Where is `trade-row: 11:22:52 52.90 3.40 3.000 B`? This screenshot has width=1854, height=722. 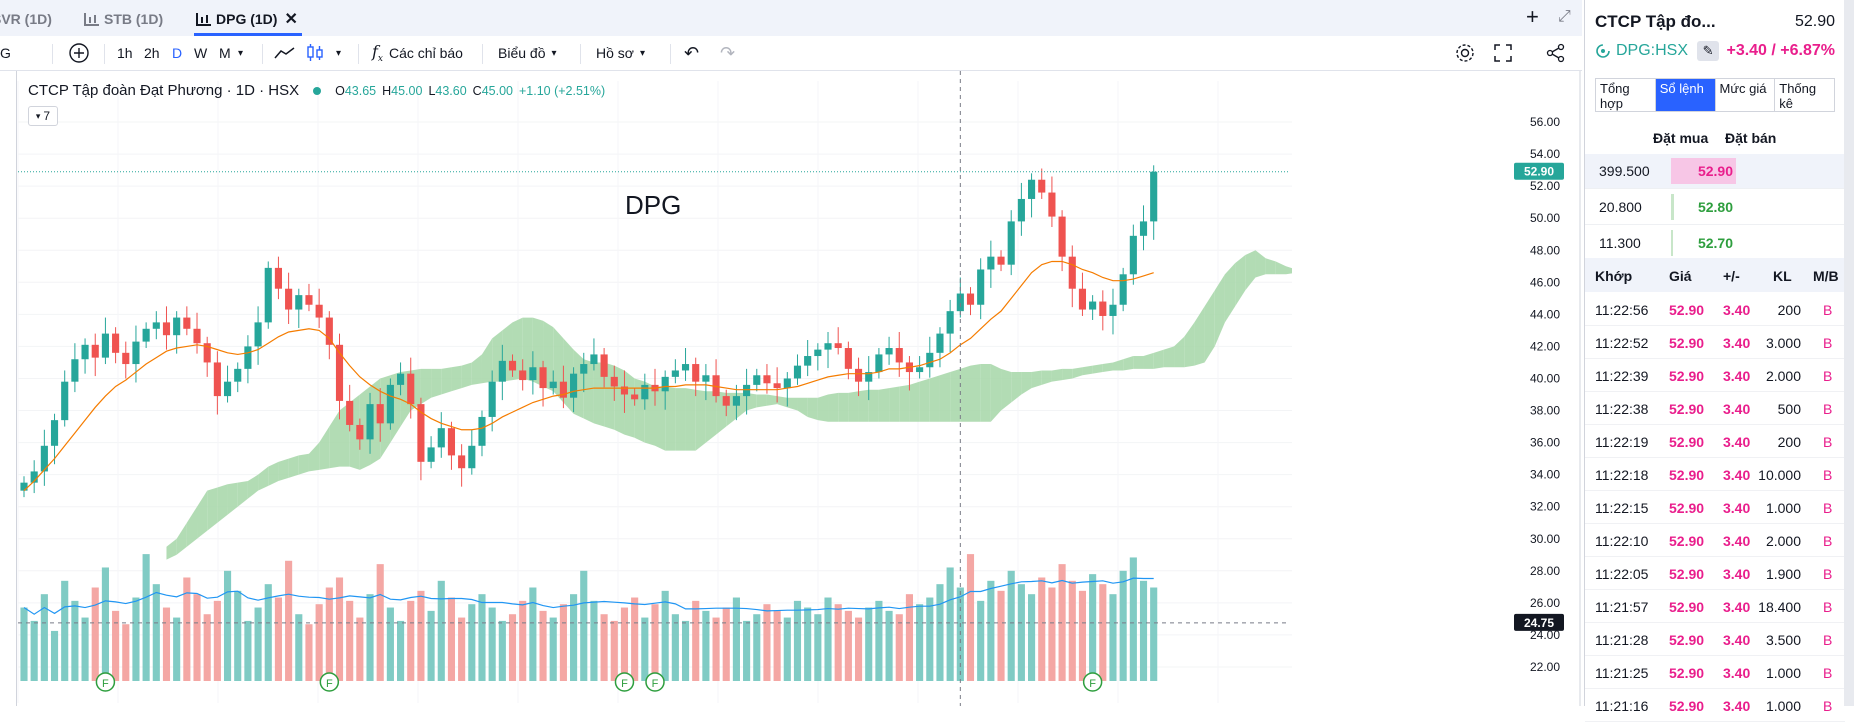
trade-row: 11:22:52 52.90 3.40 3.000 B is located at coordinates (1715, 342).